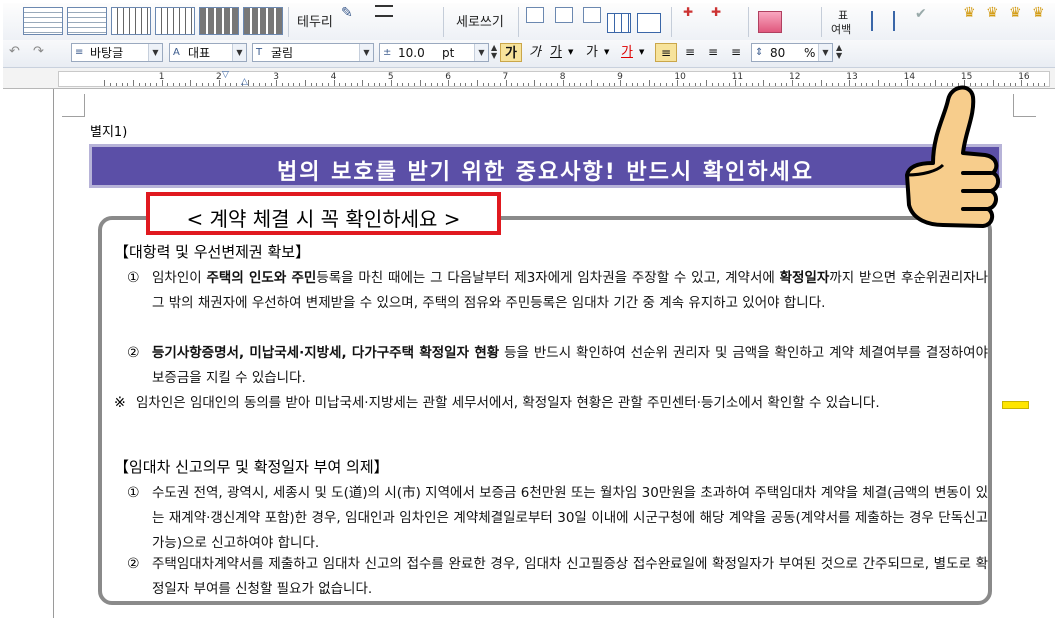 This screenshot has height=624, width=1058. Describe the element at coordinates (736, 52) in the screenshot. I see `align-right-button: ≡` at that location.